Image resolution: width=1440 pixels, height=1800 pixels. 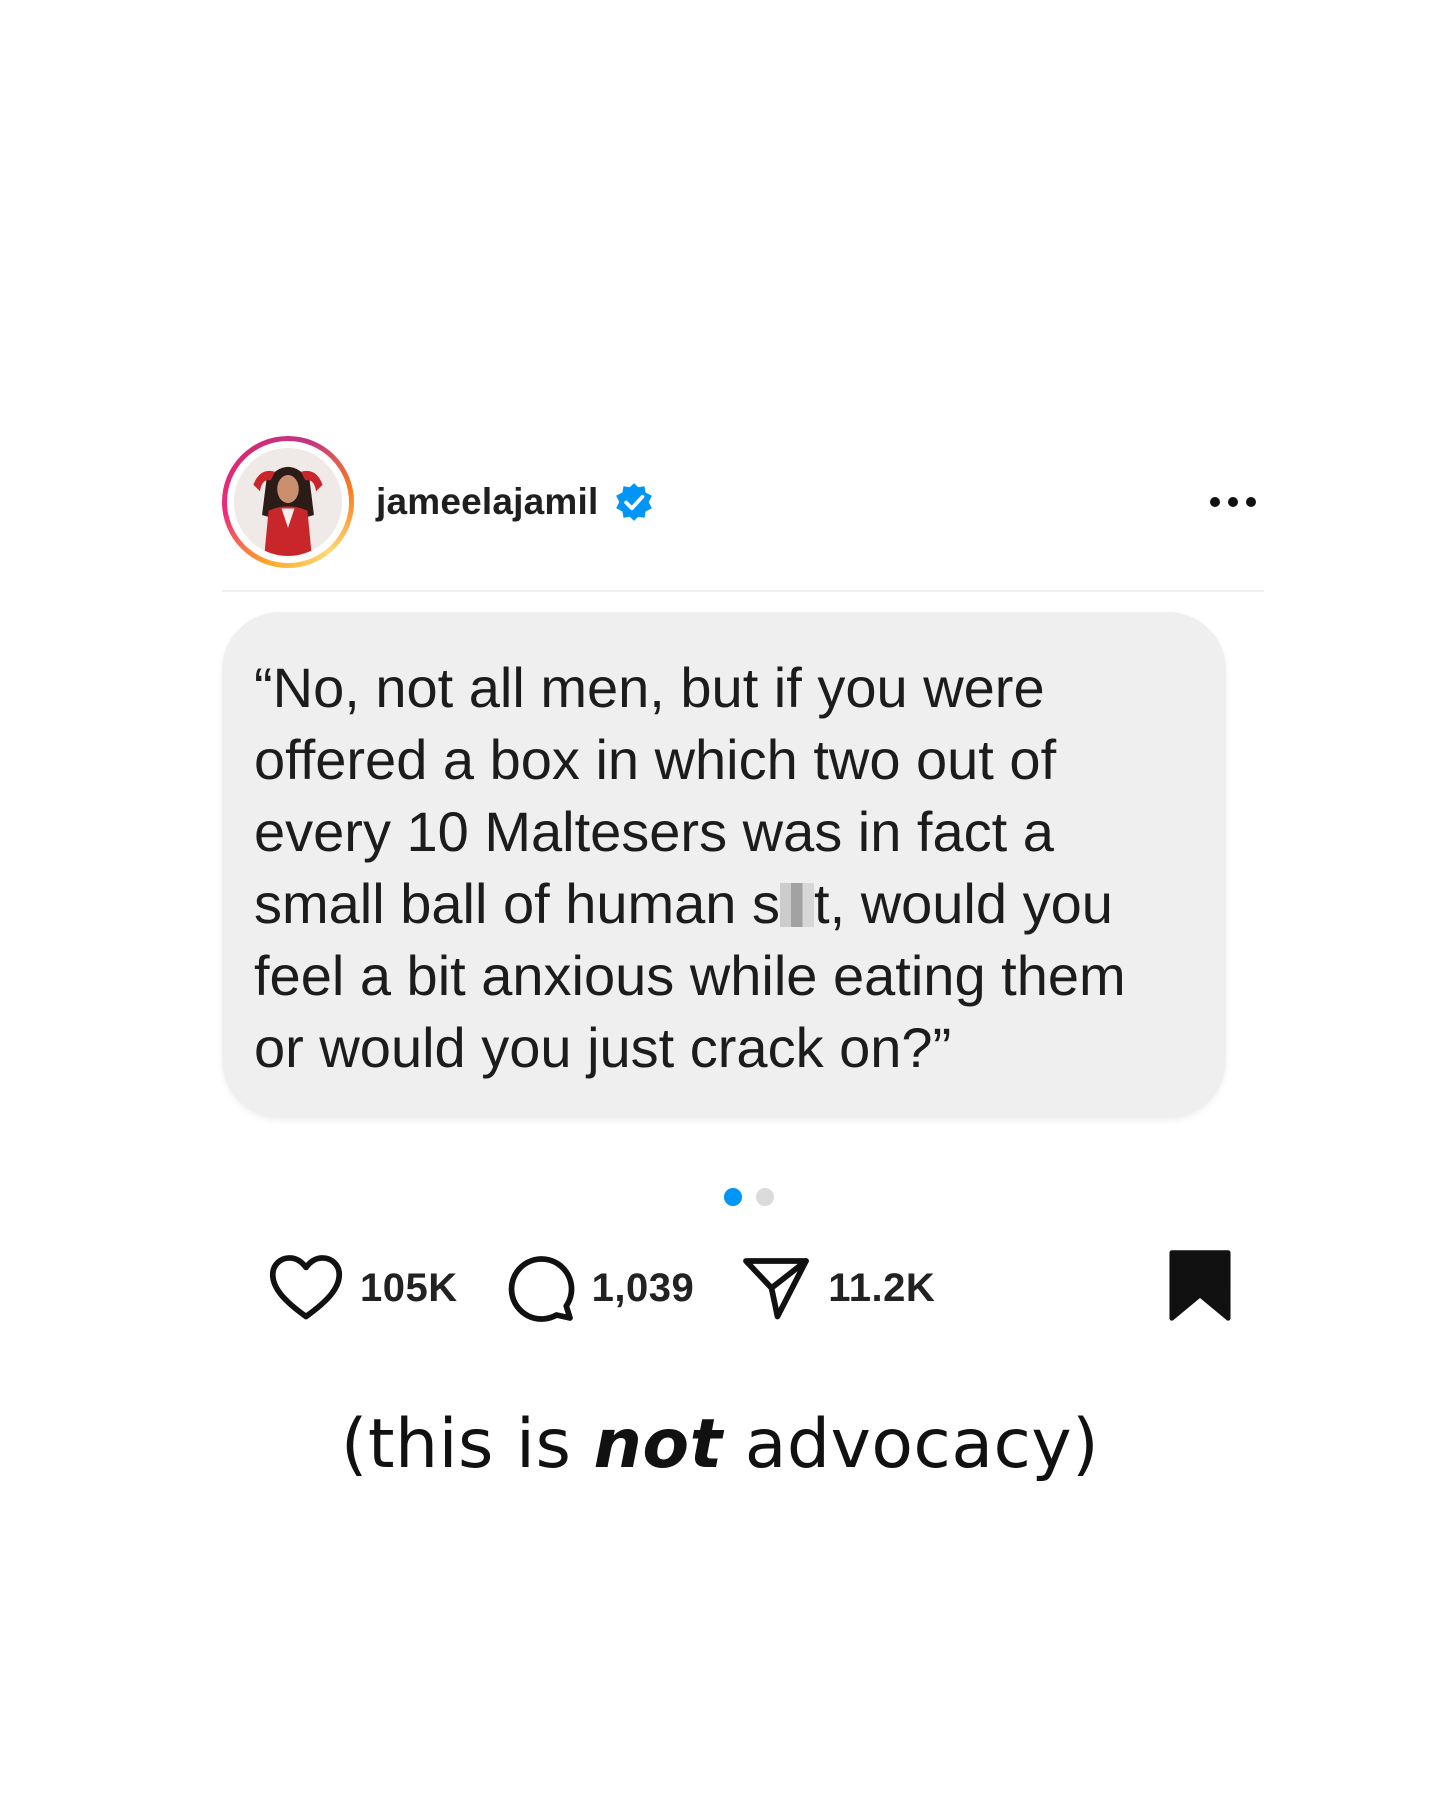 I want to click on comment-icon, so click(x=541, y=1289).